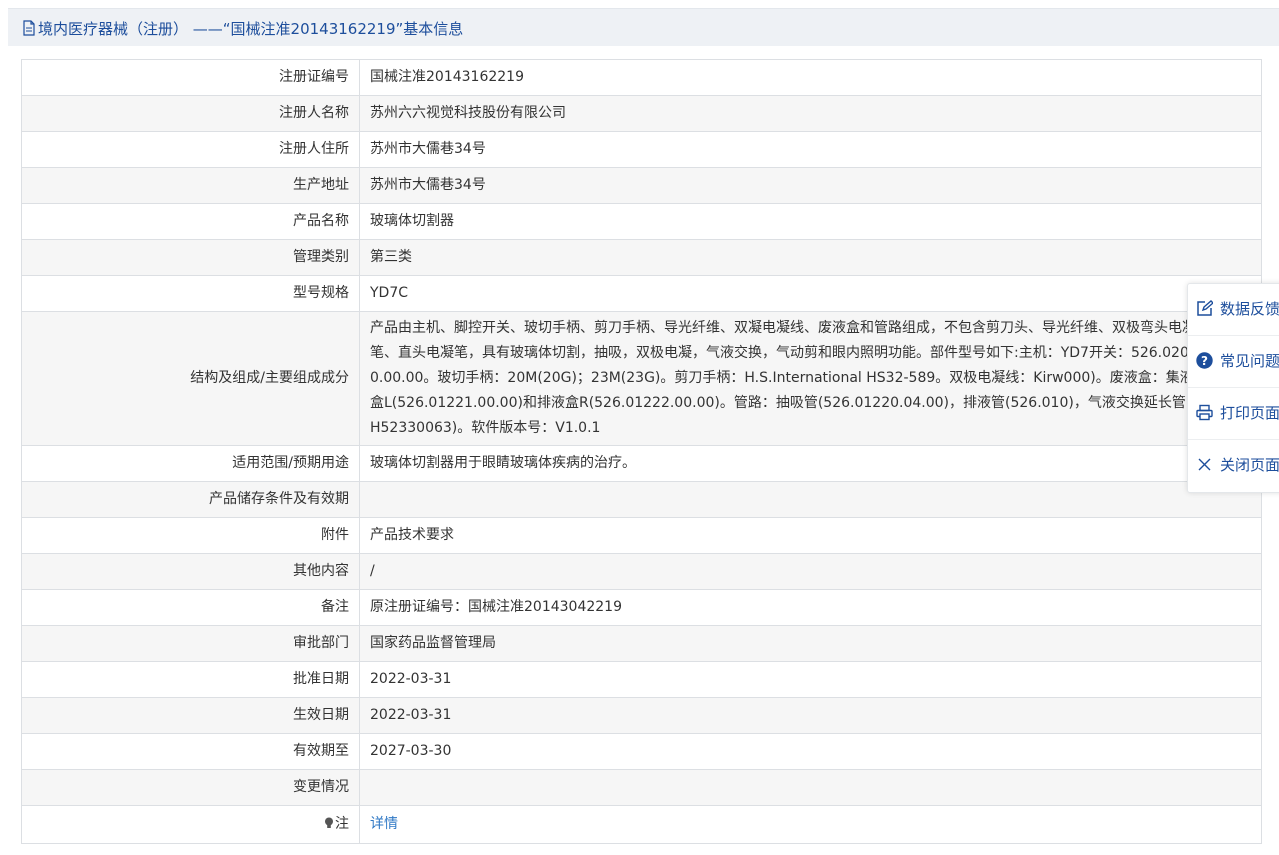  I want to click on table-row: 有效期至 2027-03-30, so click(641, 751).